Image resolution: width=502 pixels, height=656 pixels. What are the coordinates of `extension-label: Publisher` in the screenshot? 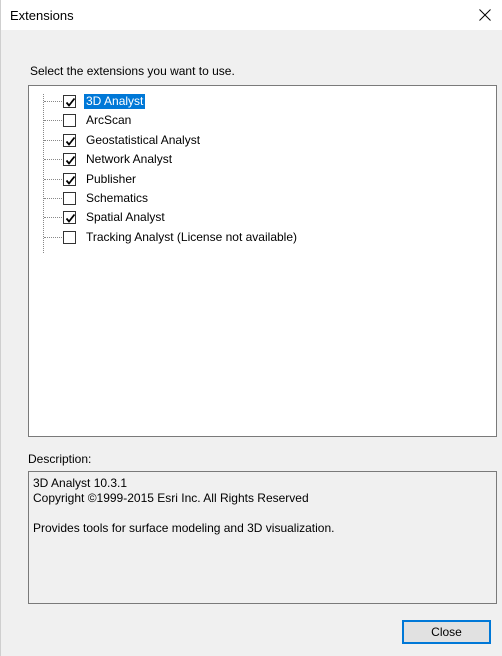 It's located at (111, 178).